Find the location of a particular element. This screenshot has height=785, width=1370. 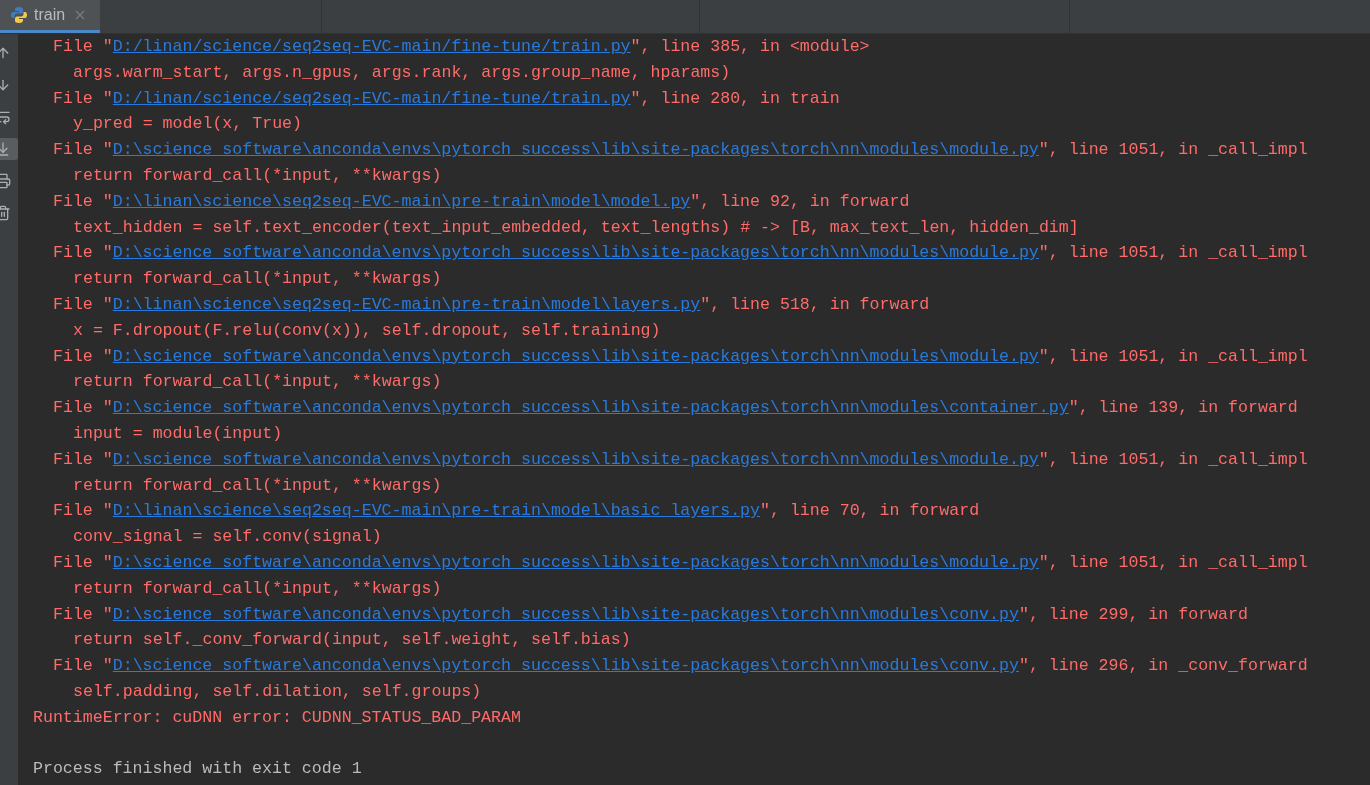

code-line: return self._conv_forward(input, self.weight, self.bias) is located at coordinates (352, 640).